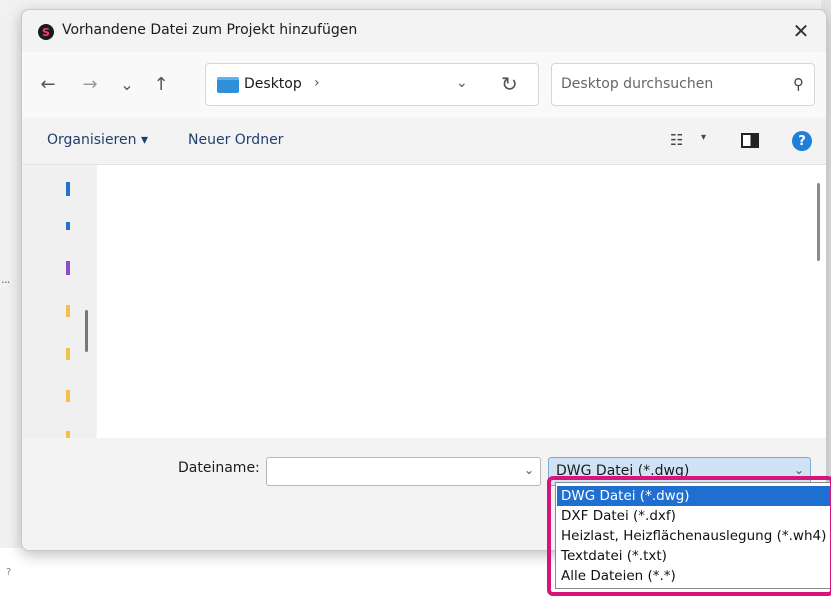  I want to click on new-folder-button: Neuer Ordner, so click(235, 140).